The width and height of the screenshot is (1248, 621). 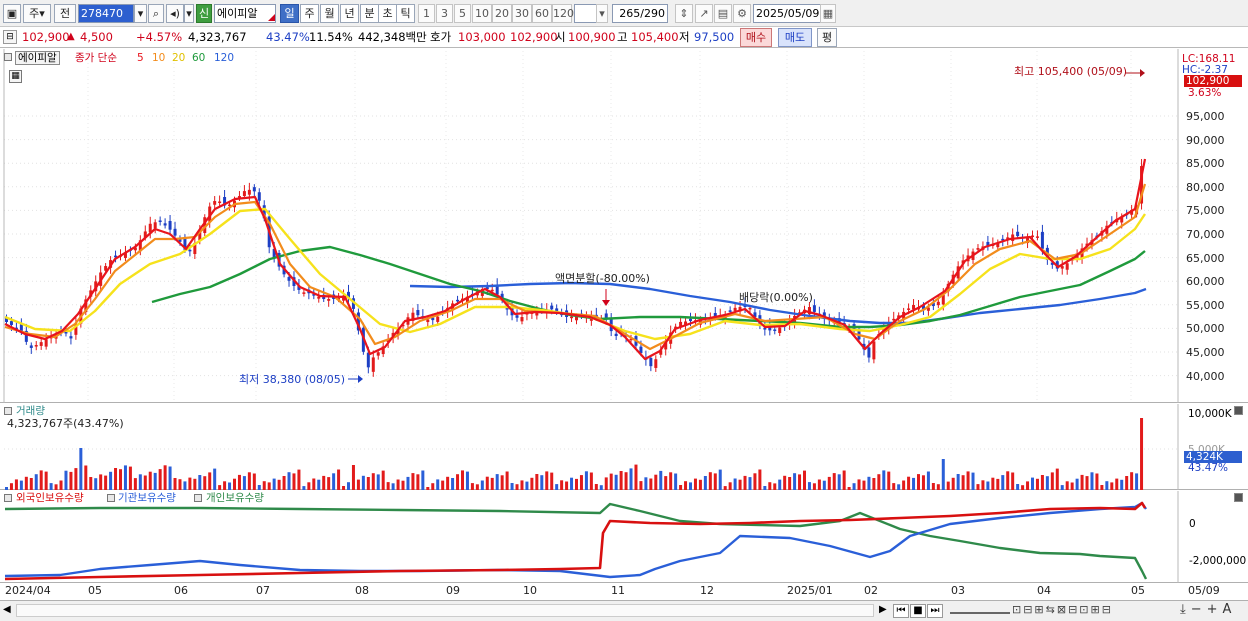 I want to click on eval-button: 평, so click(x=827, y=37).